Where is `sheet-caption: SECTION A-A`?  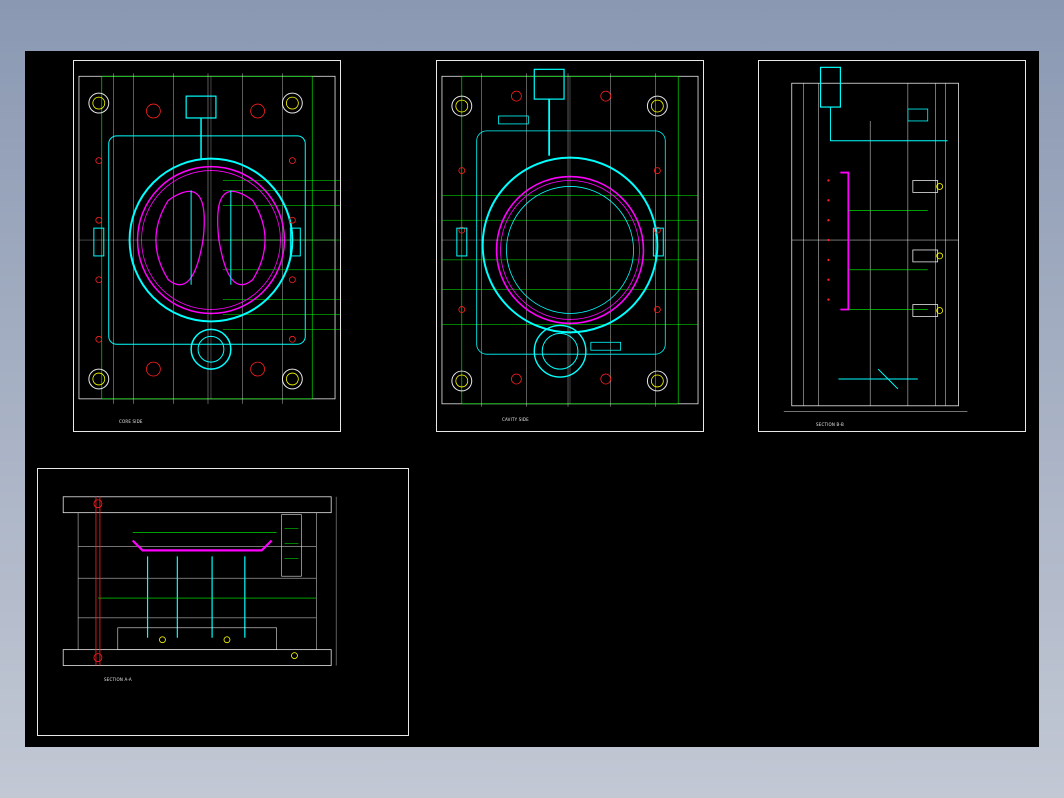 sheet-caption: SECTION A-A is located at coordinates (118, 679).